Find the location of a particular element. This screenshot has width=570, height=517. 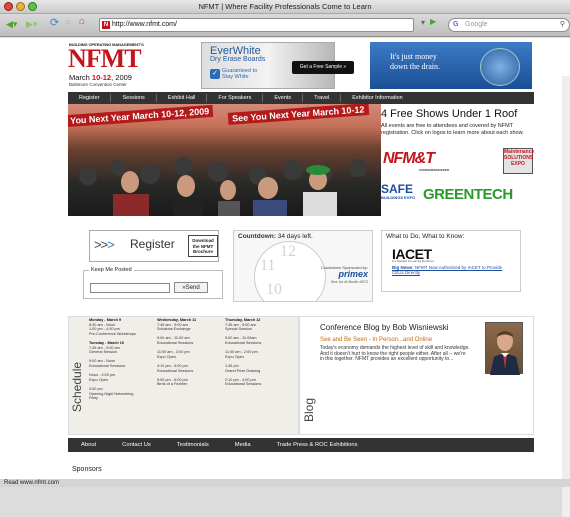

ad-money-line1: It's just money is located at coordinates (413, 56).